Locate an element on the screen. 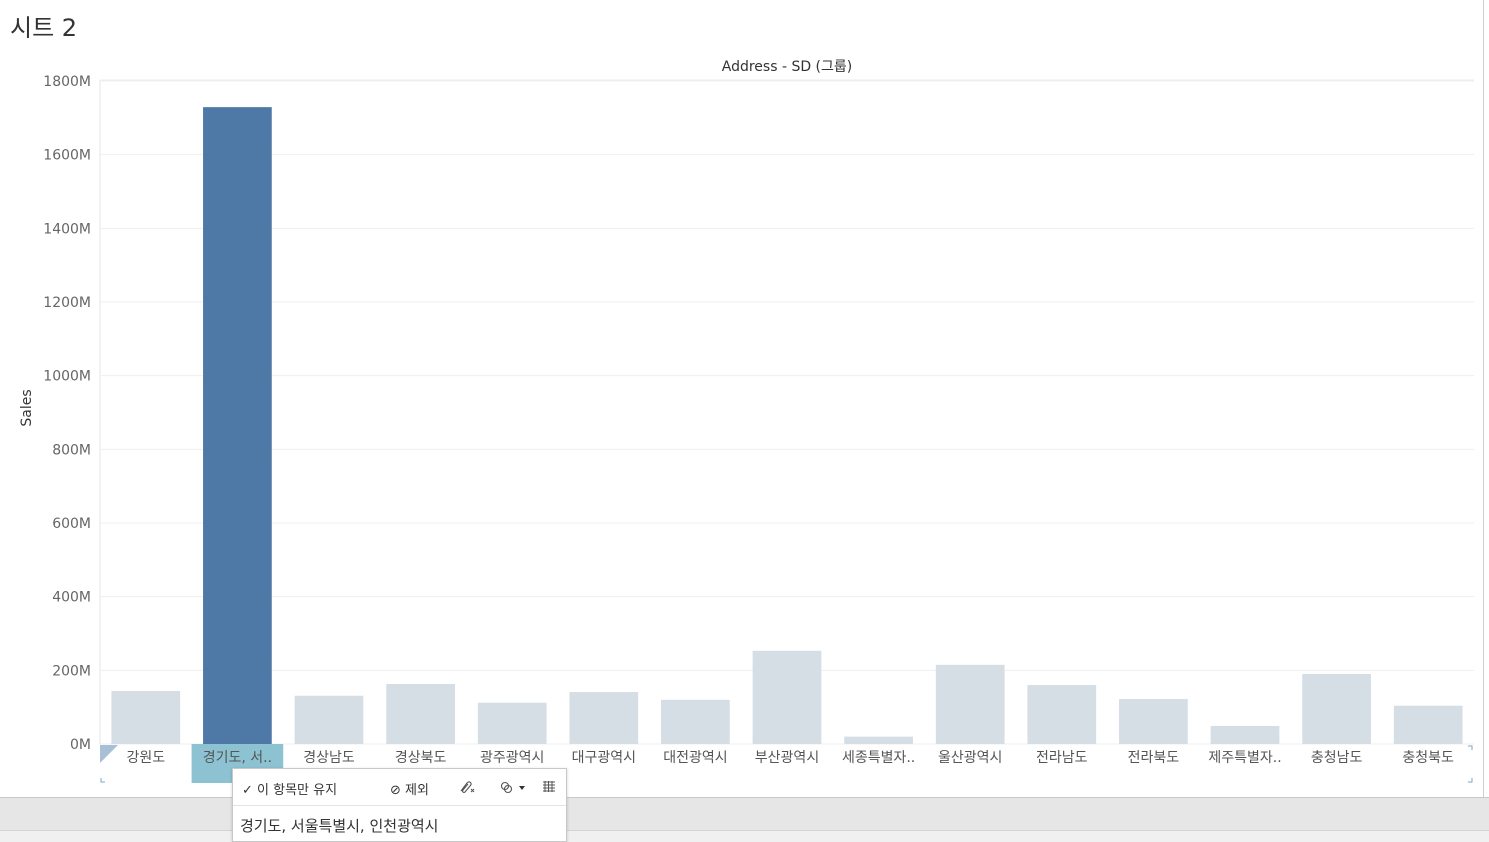 Image resolution: width=1489 pixels, height=842 pixels. x-tick-label: 전라남도 is located at coordinates (1062, 758).